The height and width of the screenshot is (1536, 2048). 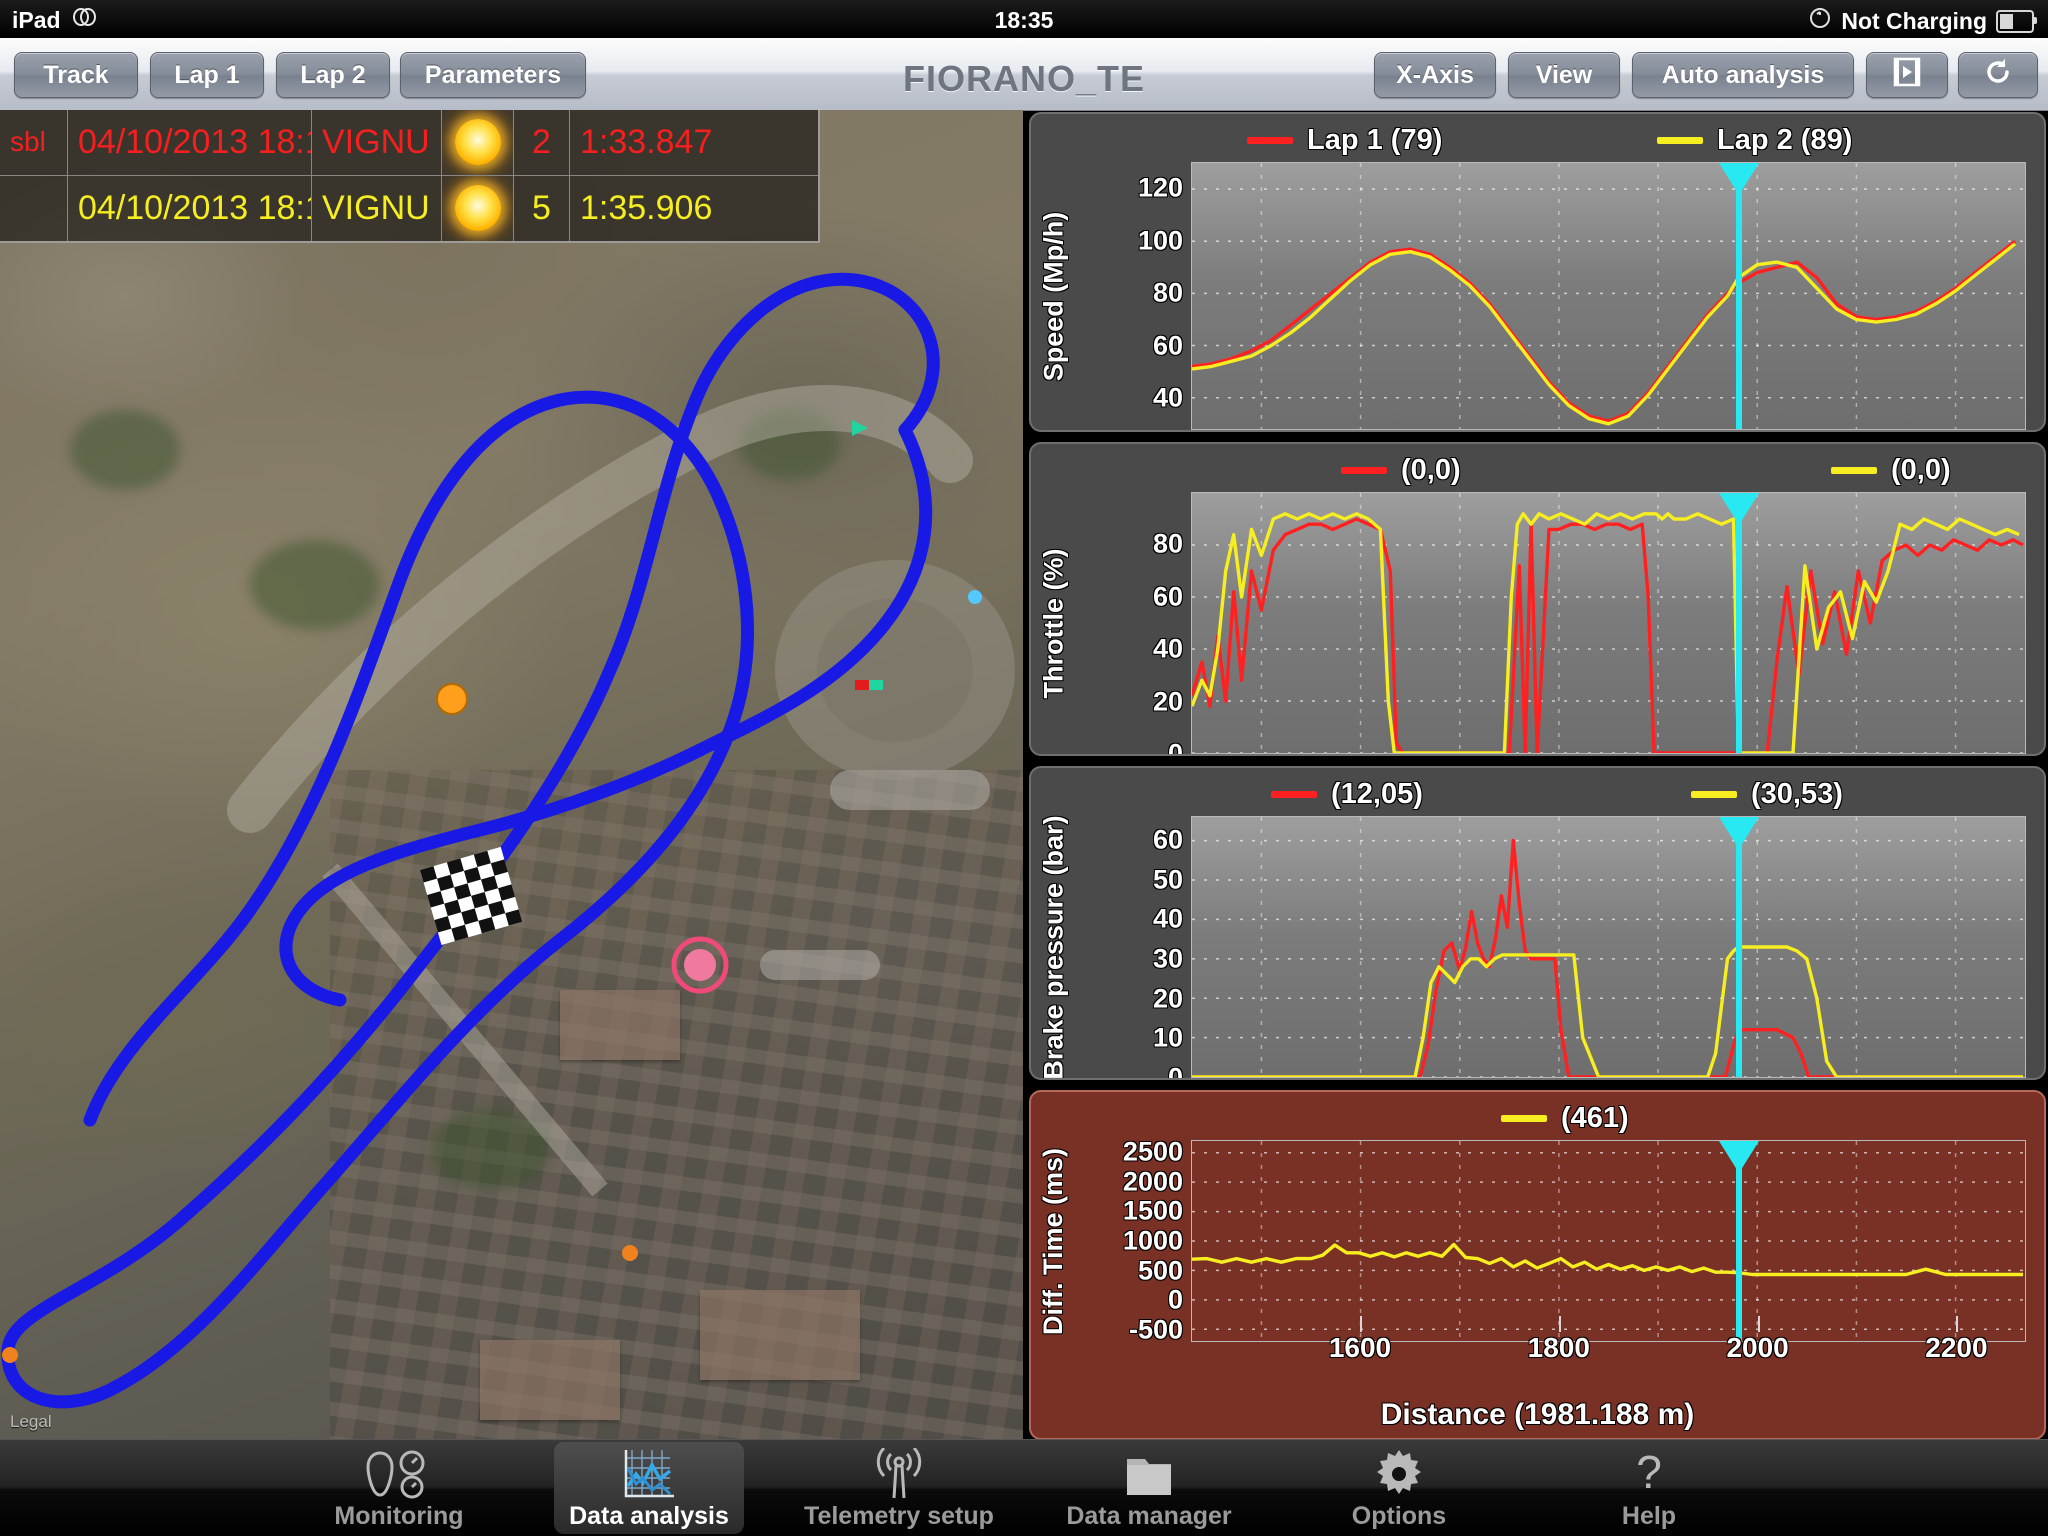 What do you see at coordinates (477, 142) in the screenshot?
I see `sun-icon` at bounding box center [477, 142].